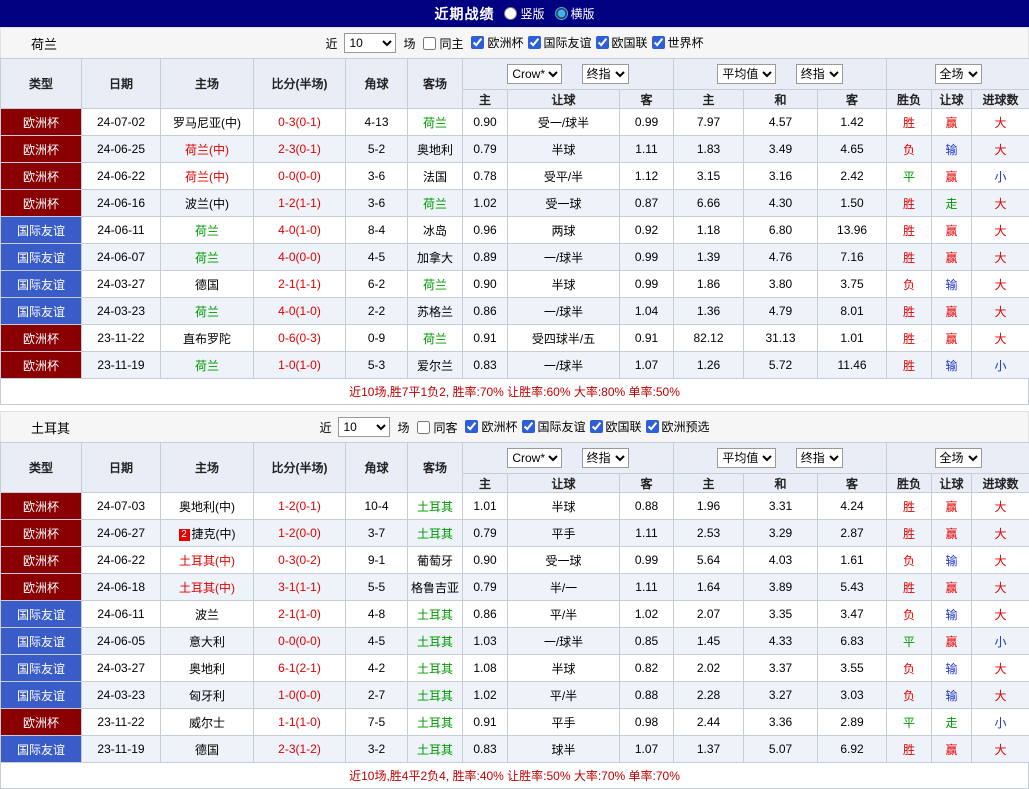 The image size is (1029, 789). I want to click on league-checkbox-label: 欧洲杯, so click(499, 426).